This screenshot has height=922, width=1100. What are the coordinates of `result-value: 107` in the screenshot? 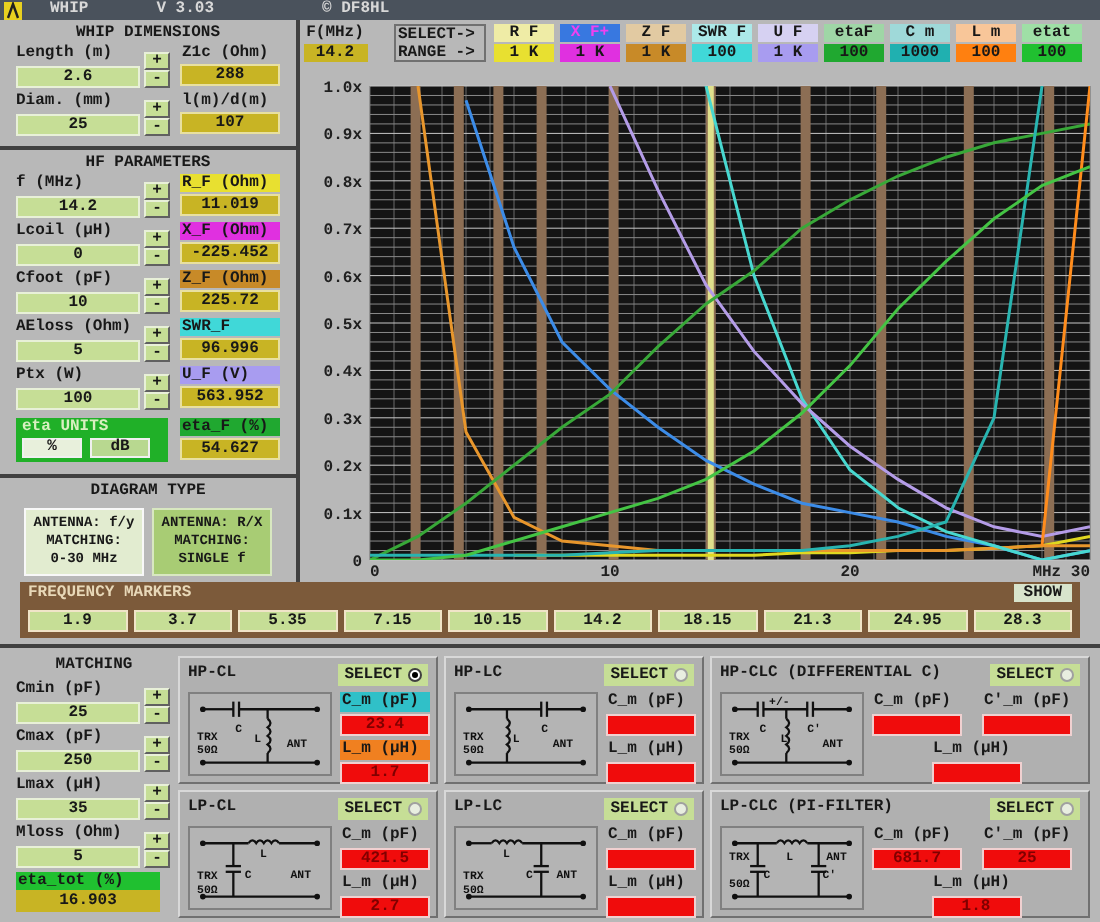 It's located at (230, 123).